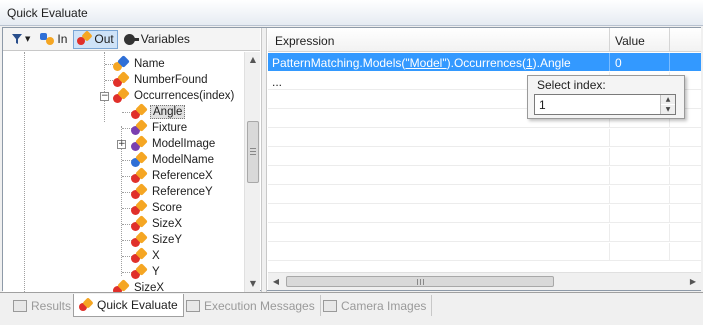 The image size is (703, 325). What do you see at coordinates (425, 63) in the screenshot?
I see `model-name-link: "Model"` at bounding box center [425, 63].